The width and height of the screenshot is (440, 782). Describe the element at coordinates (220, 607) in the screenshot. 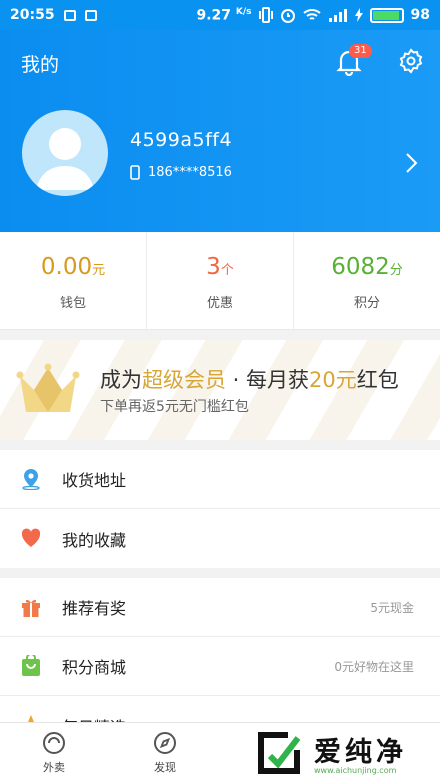

I see `menu-item-referral: 推荐有奖 5元现金` at that location.